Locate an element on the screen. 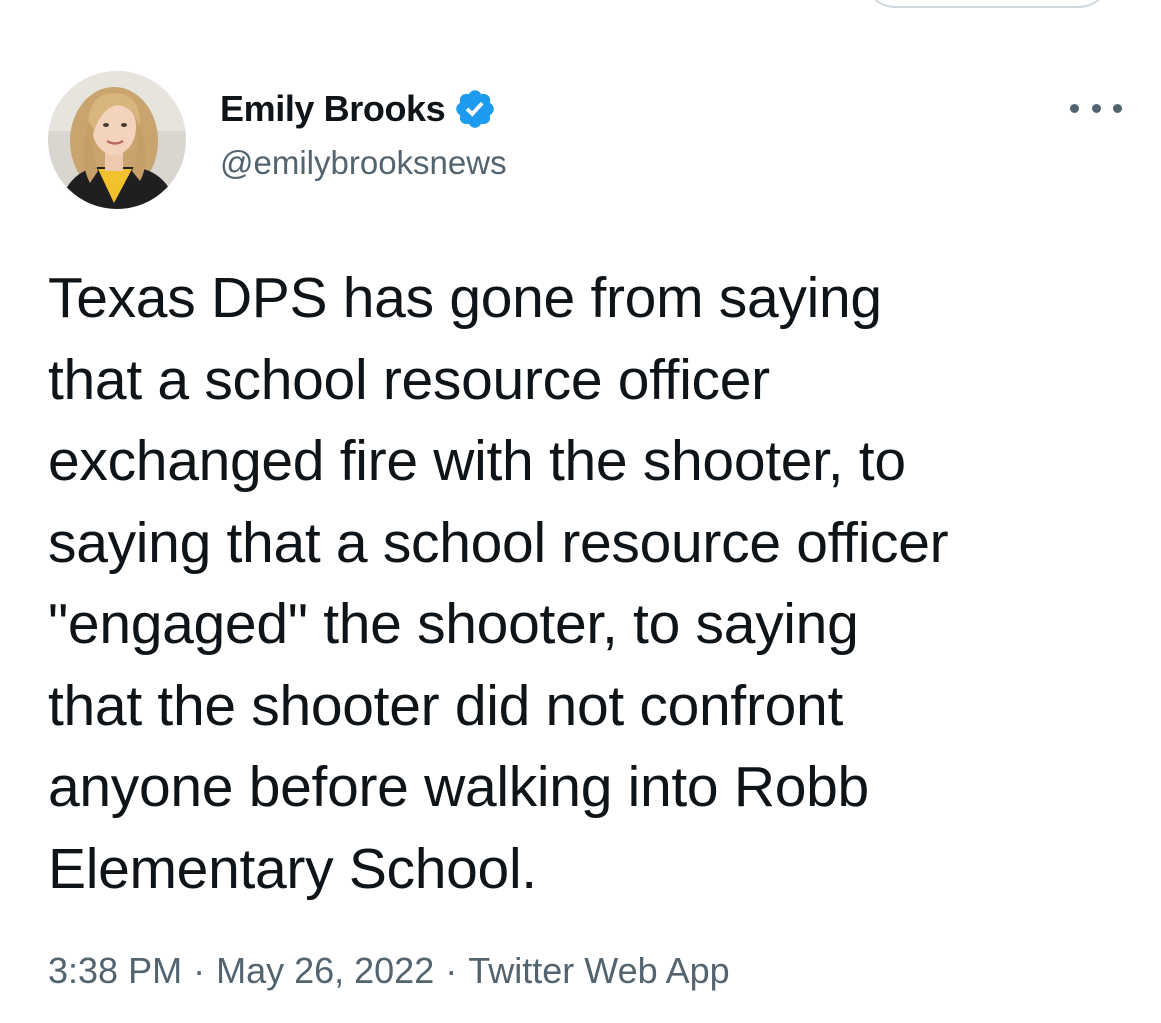 Image resolution: width=1161 pixels, height=1023 pixels. verified-badge-icon is located at coordinates (475, 109).